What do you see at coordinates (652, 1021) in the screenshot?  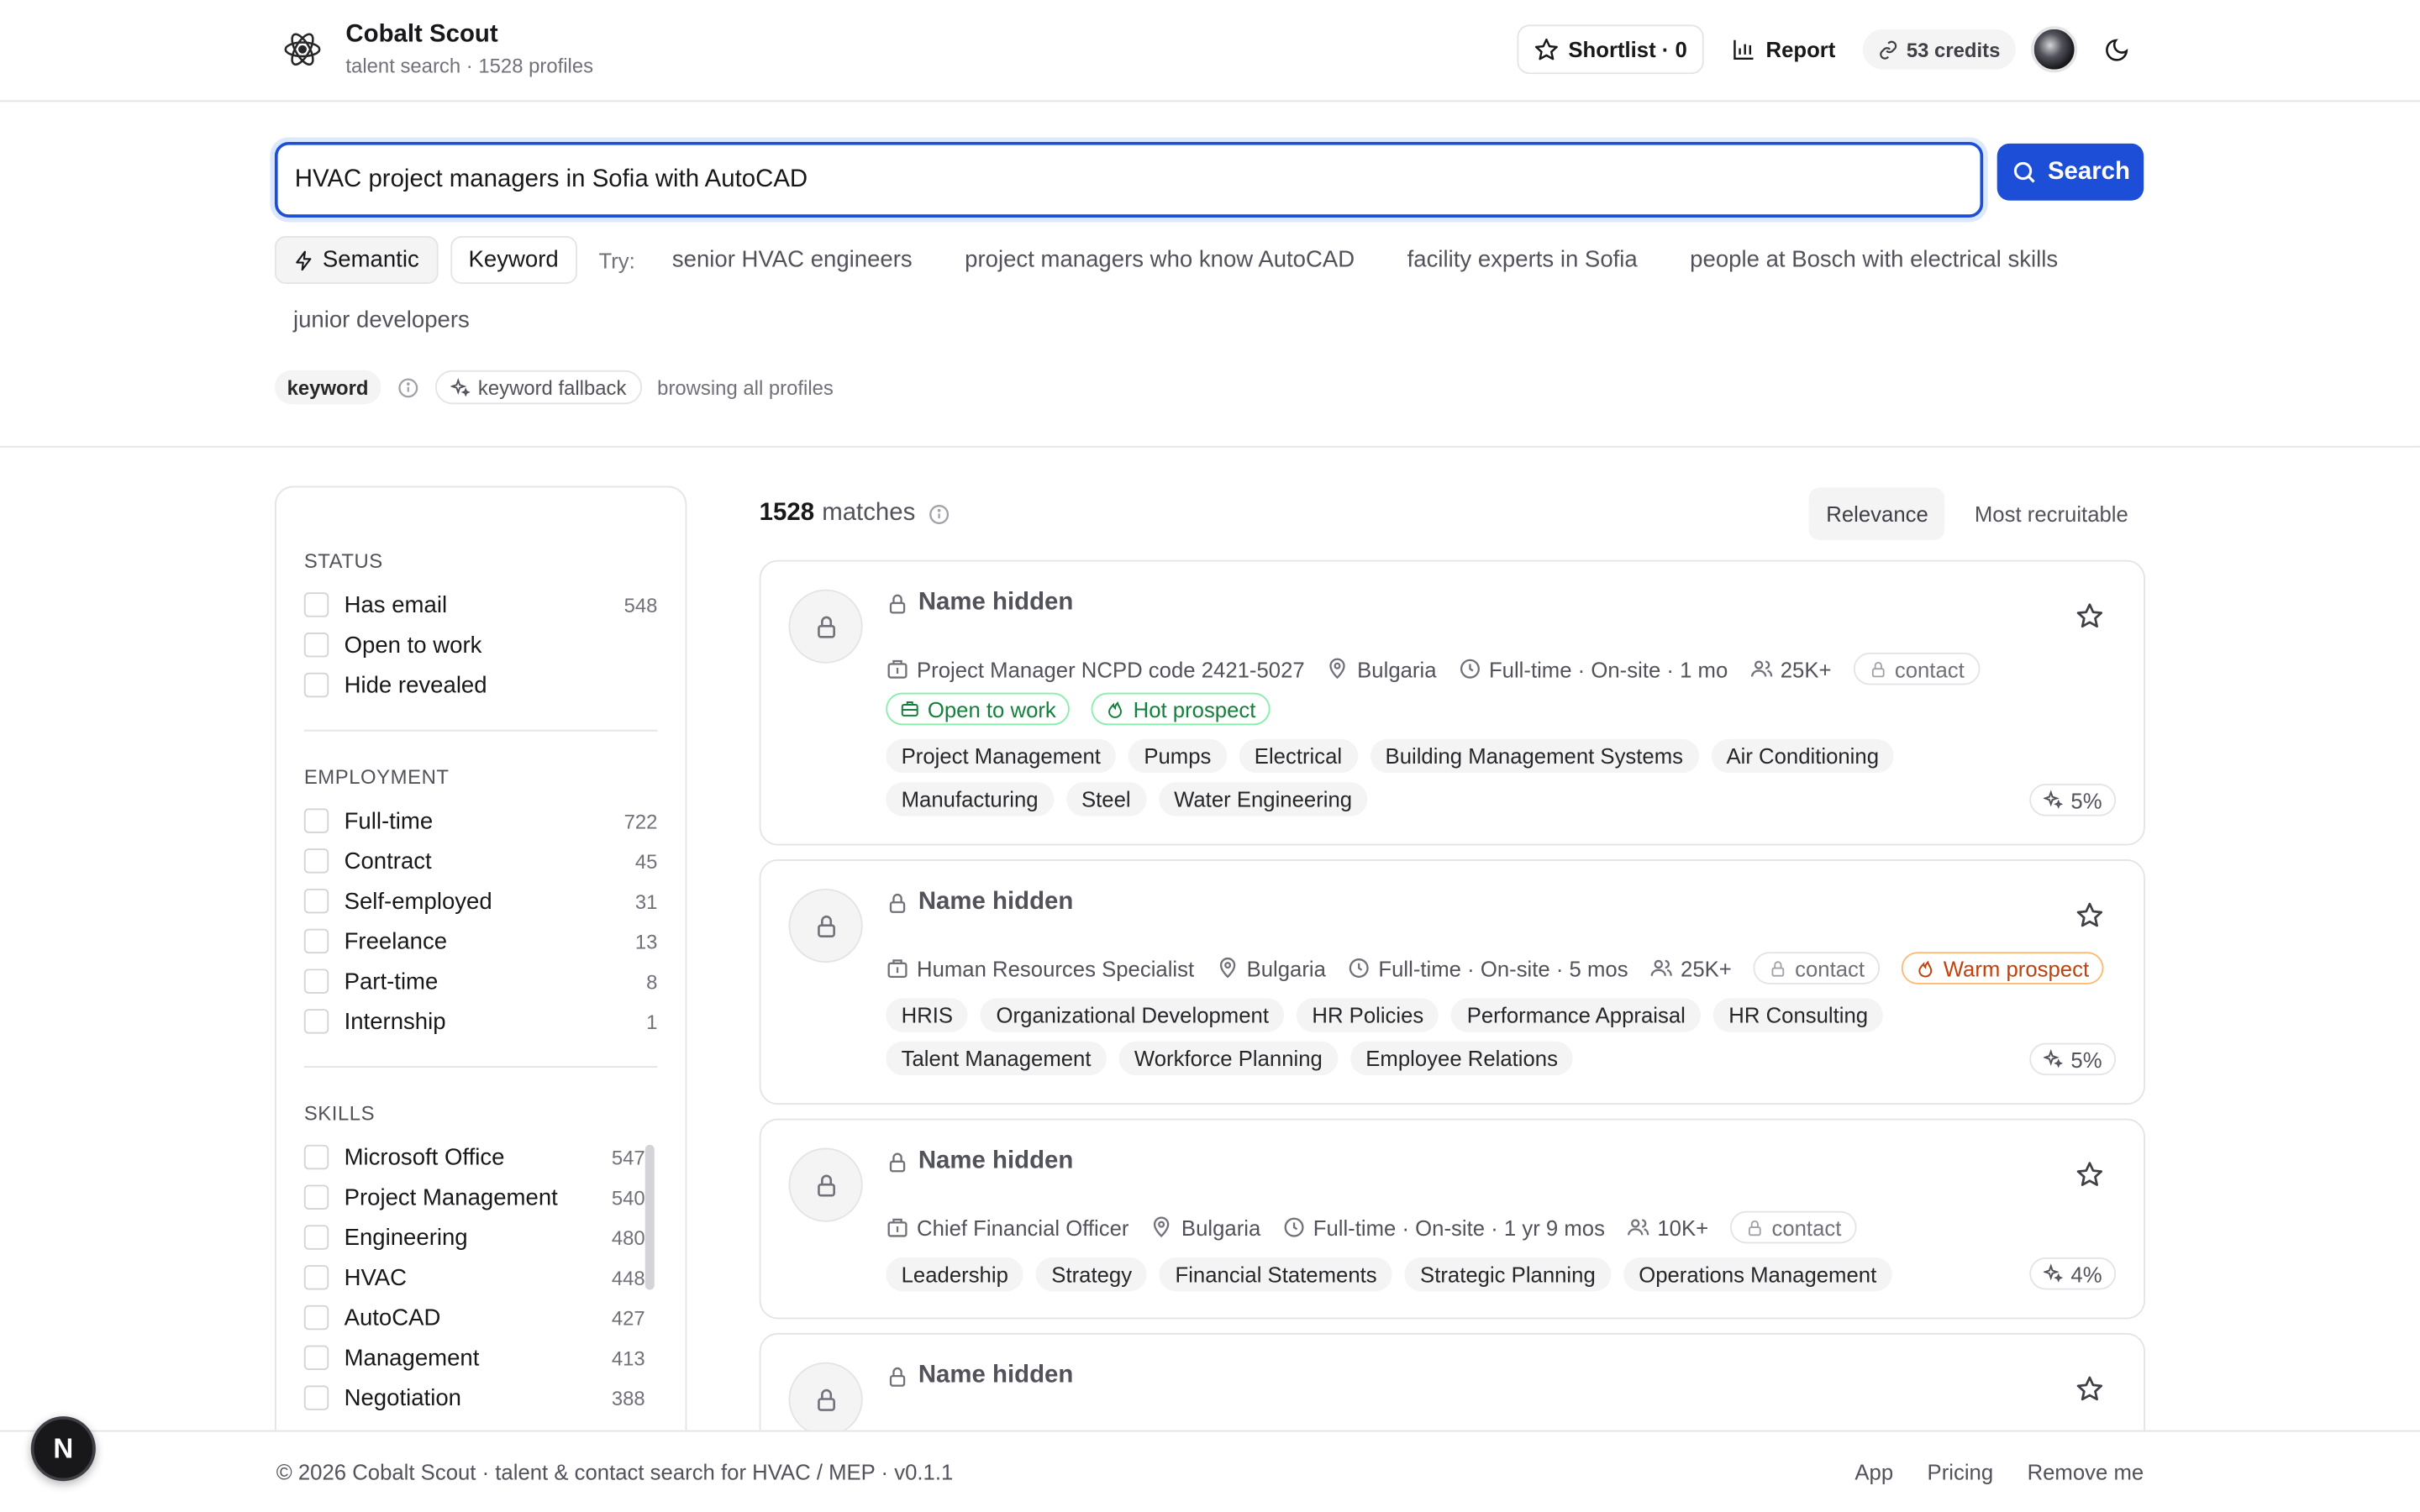 I see `filter-count: 1` at bounding box center [652, 1021].